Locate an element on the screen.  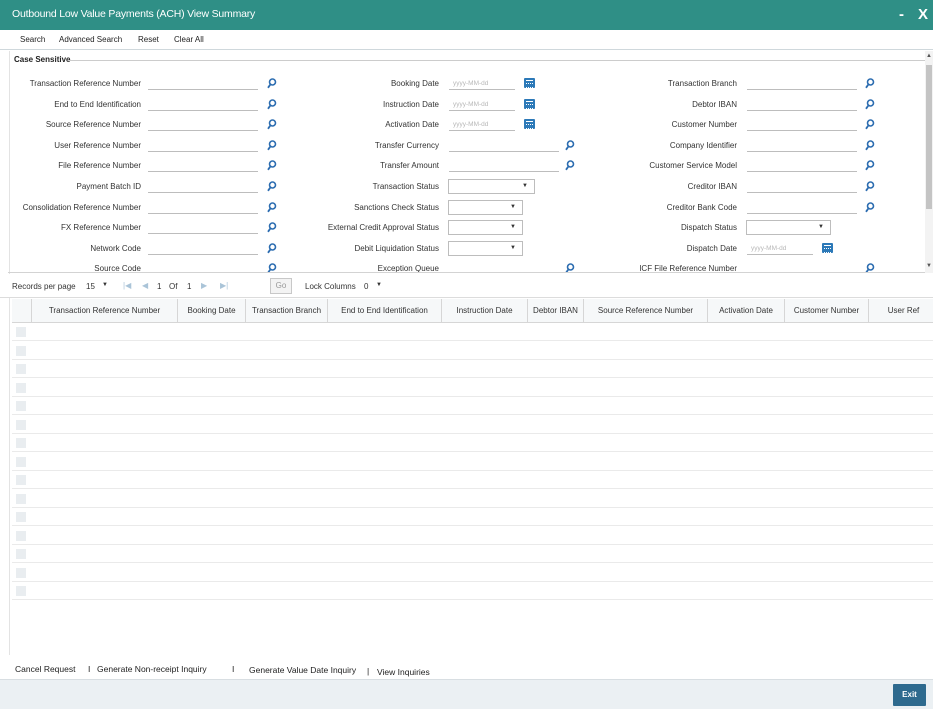
network-code-input is located at coordinates (203, 247).